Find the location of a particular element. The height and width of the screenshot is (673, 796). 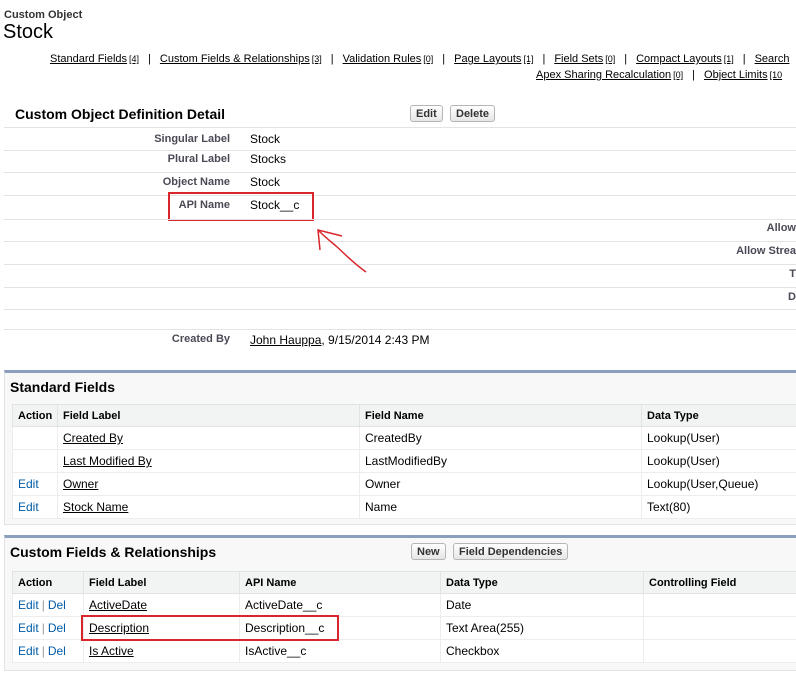

field-name: LastModifiedBy is located at coordinates (500, 461).